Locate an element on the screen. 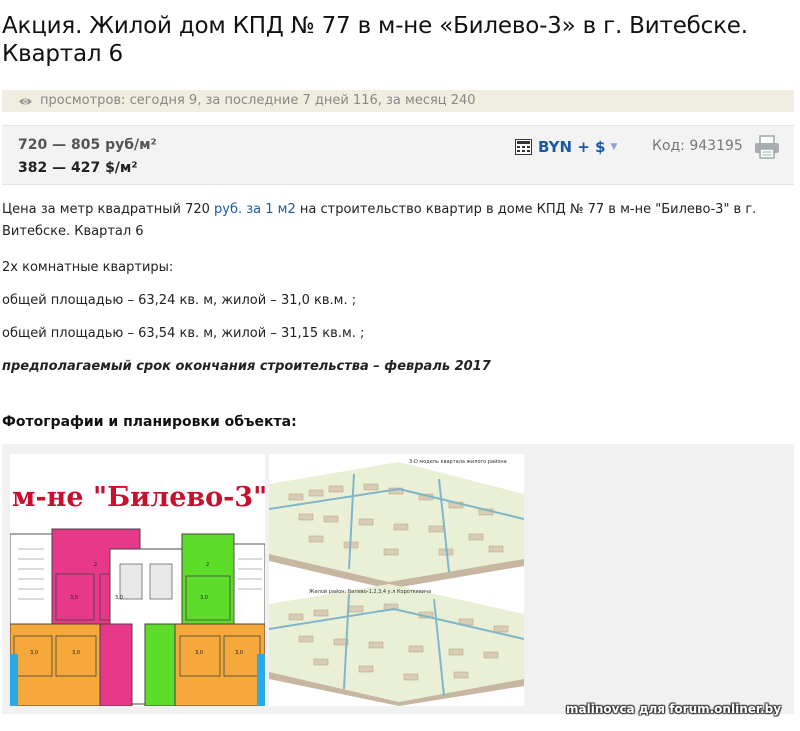 This screenshot has width=800, height=731. currency-label: BYN + $ is located at coordinates (572, 147).